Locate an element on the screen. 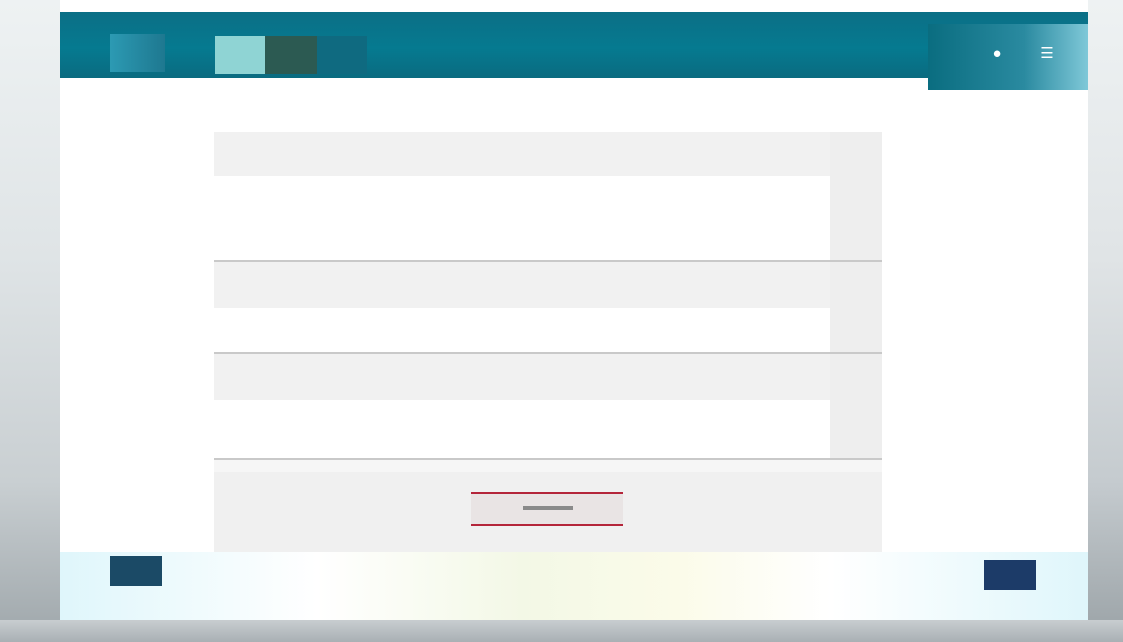 Image resolution: width=1123 pixels, height=642 pixels. cancel-button-strip is located at coordinates (548, 508).